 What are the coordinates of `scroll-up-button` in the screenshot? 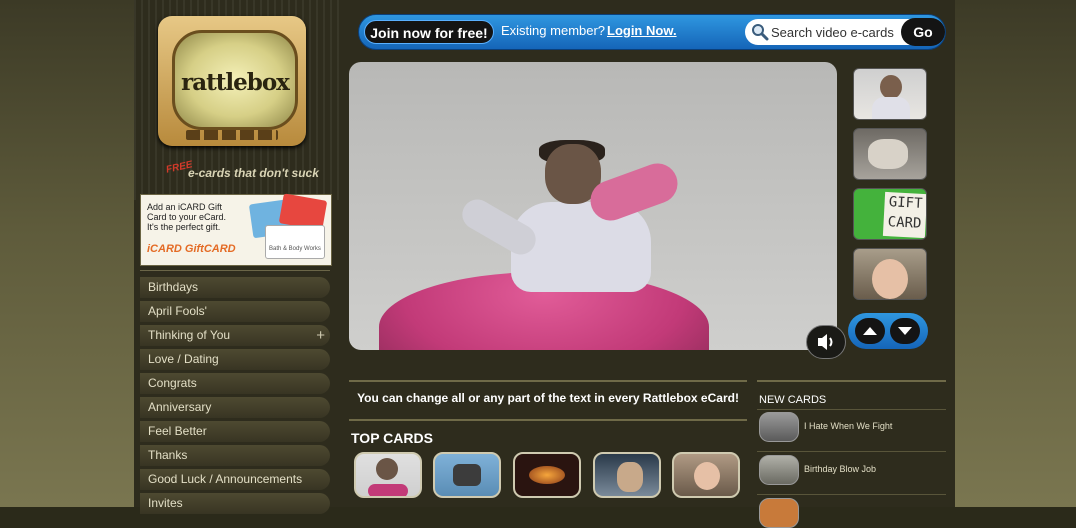 It's located at (870, 331).